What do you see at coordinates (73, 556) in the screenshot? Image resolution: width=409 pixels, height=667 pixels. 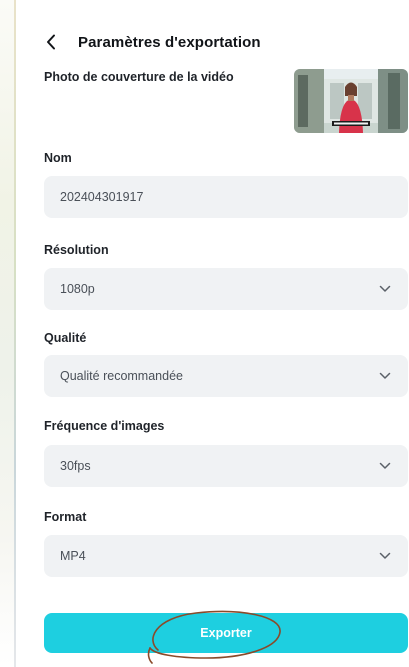 I see `format-value: MP4` at bounding box center [73, 556].